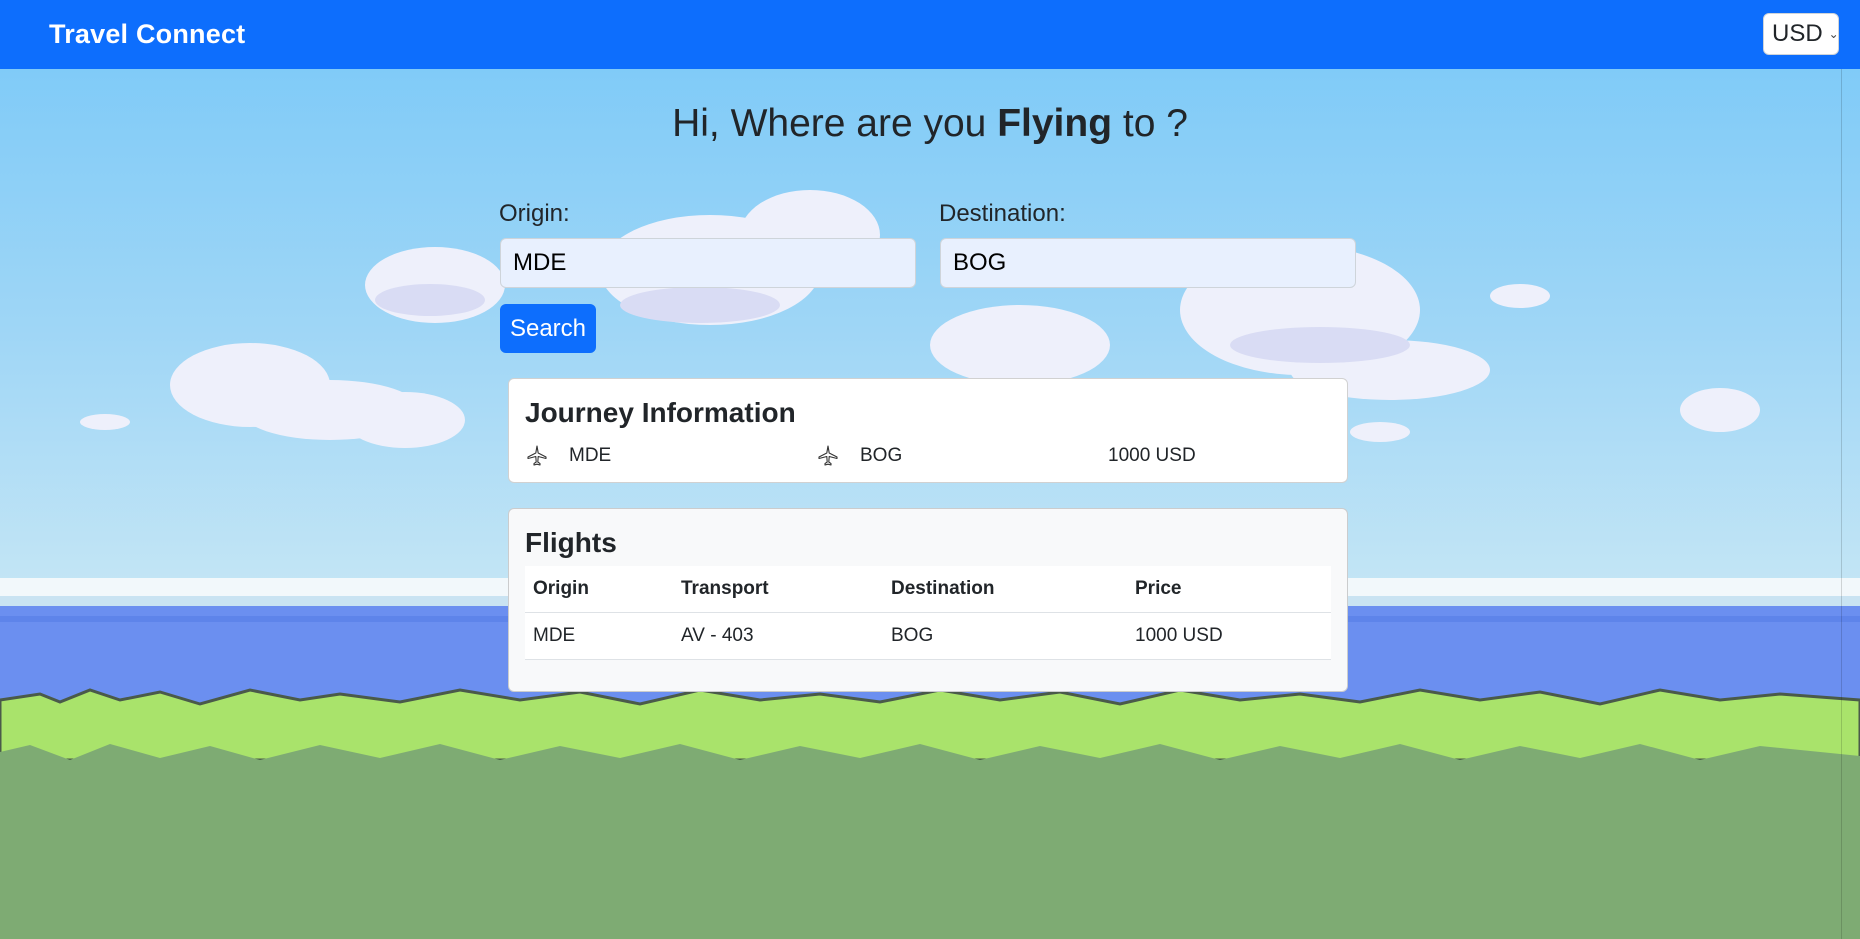  I want to click on journey-price: 1000 USD, so click(1152, 456).